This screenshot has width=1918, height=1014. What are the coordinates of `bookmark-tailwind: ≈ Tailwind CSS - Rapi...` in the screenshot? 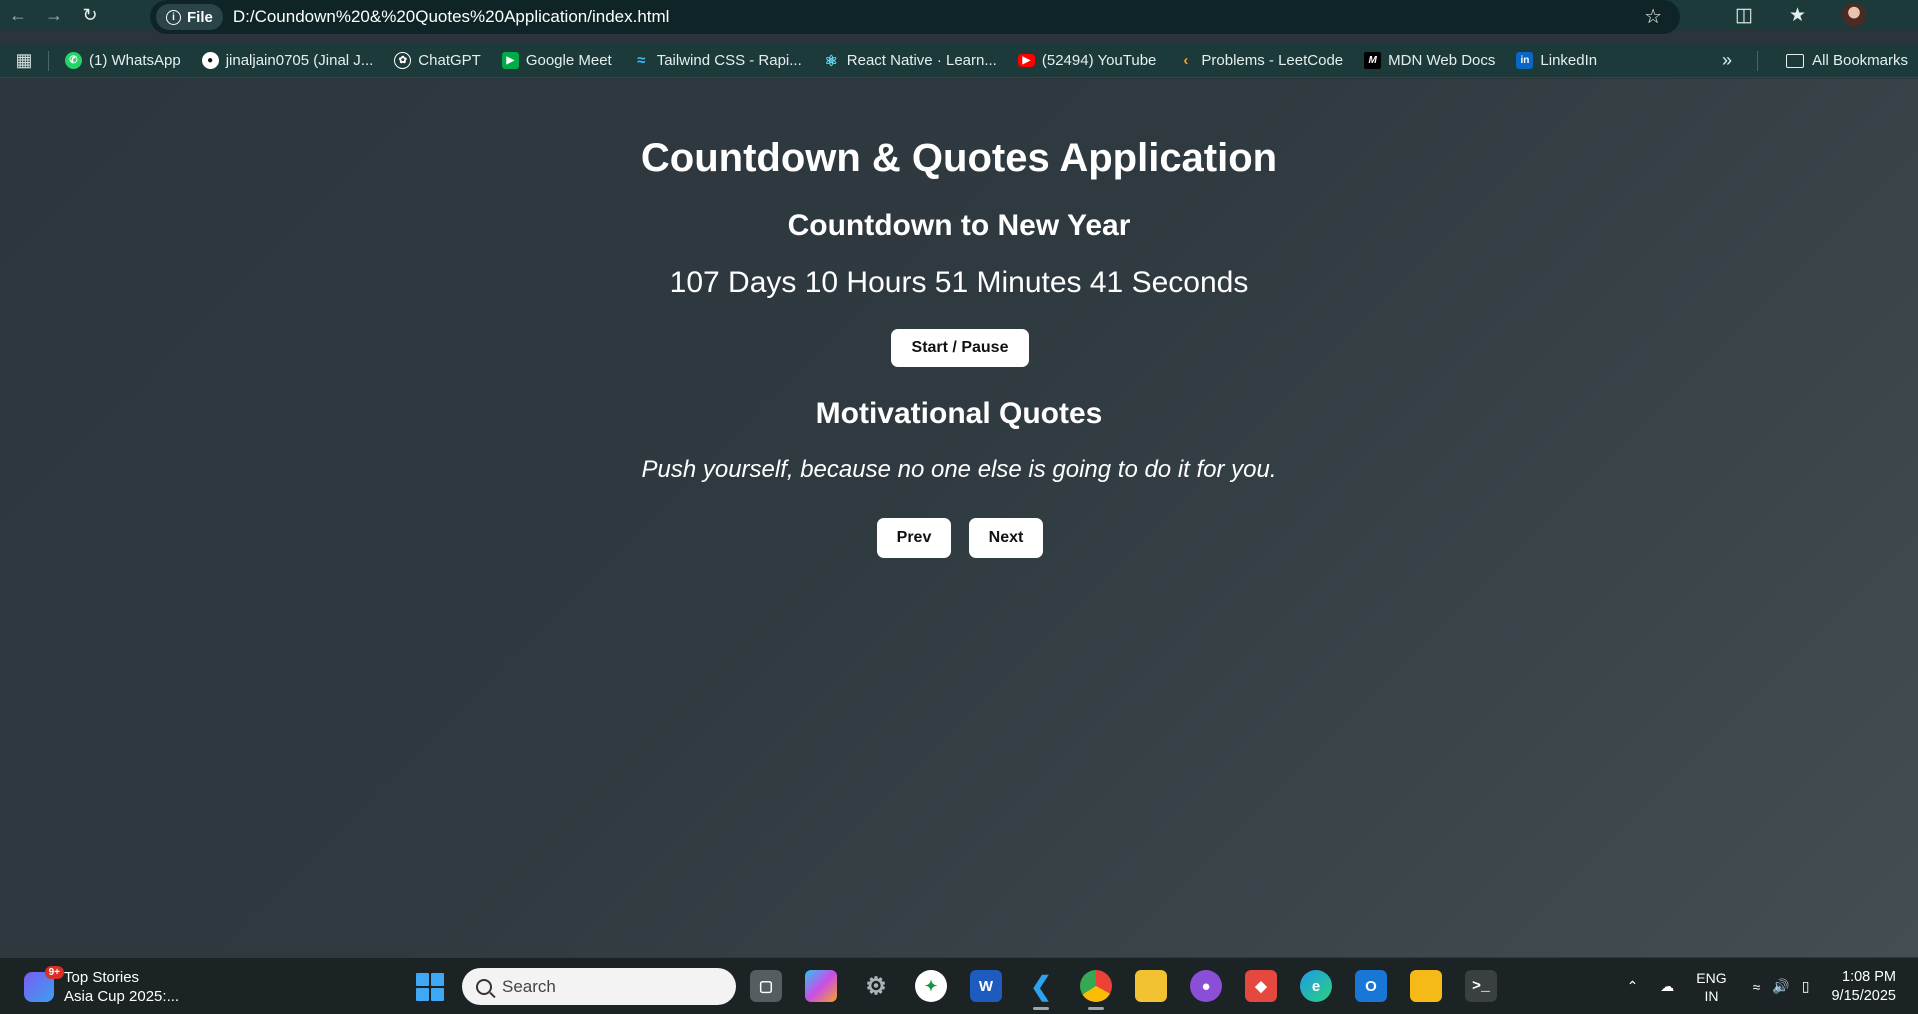 It's located at (717, 60).